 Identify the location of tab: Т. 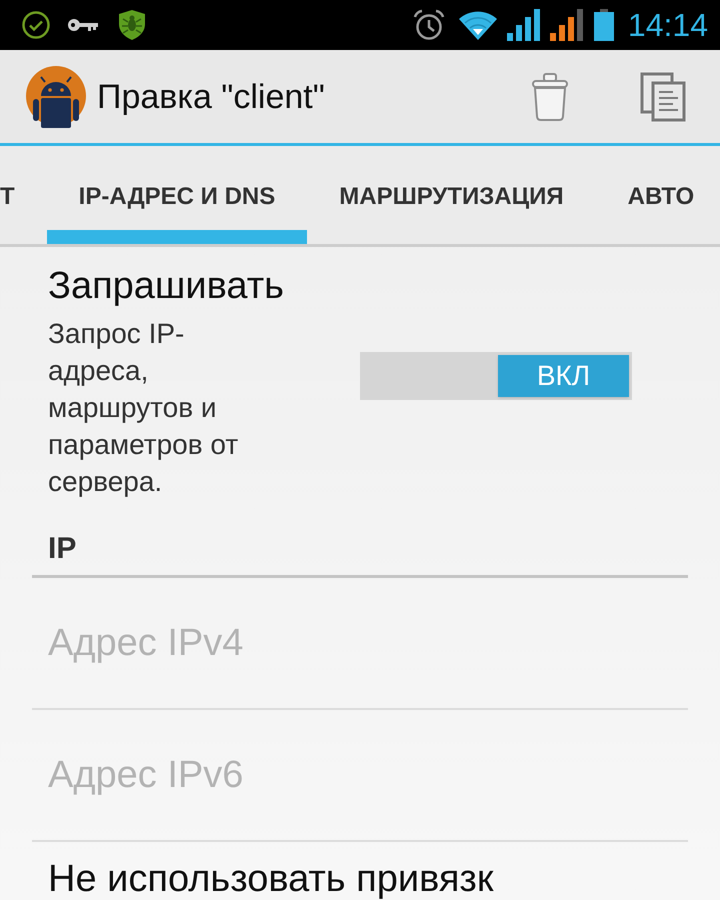
(23, 195).